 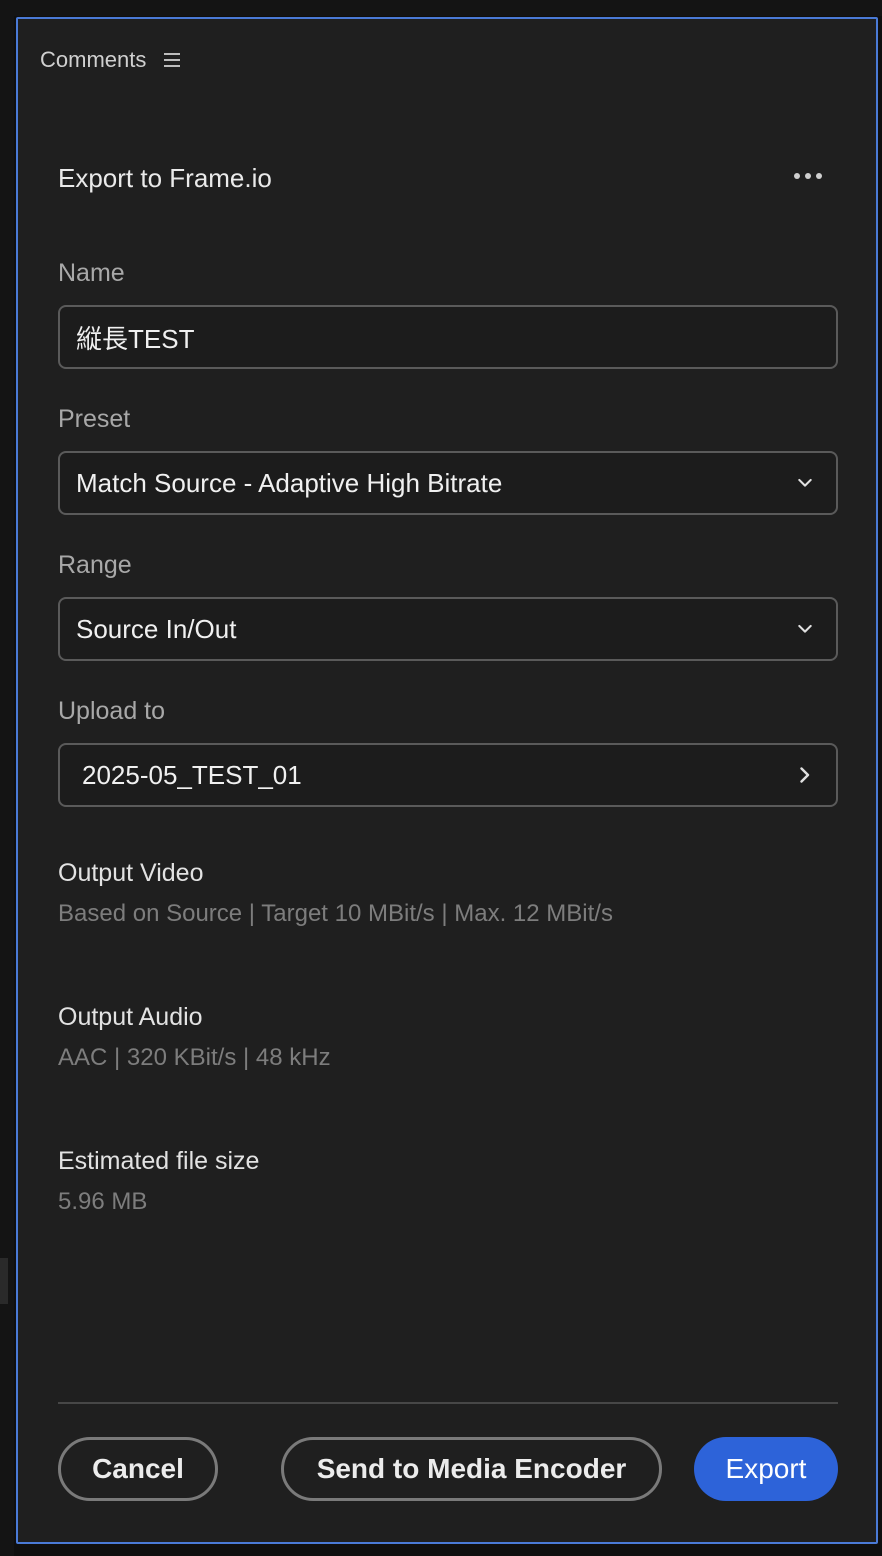 What do you see at coordinates (7, 778) in the screenshot?
I see `adjacent-panel-edge` at bounding box center [7, 778].